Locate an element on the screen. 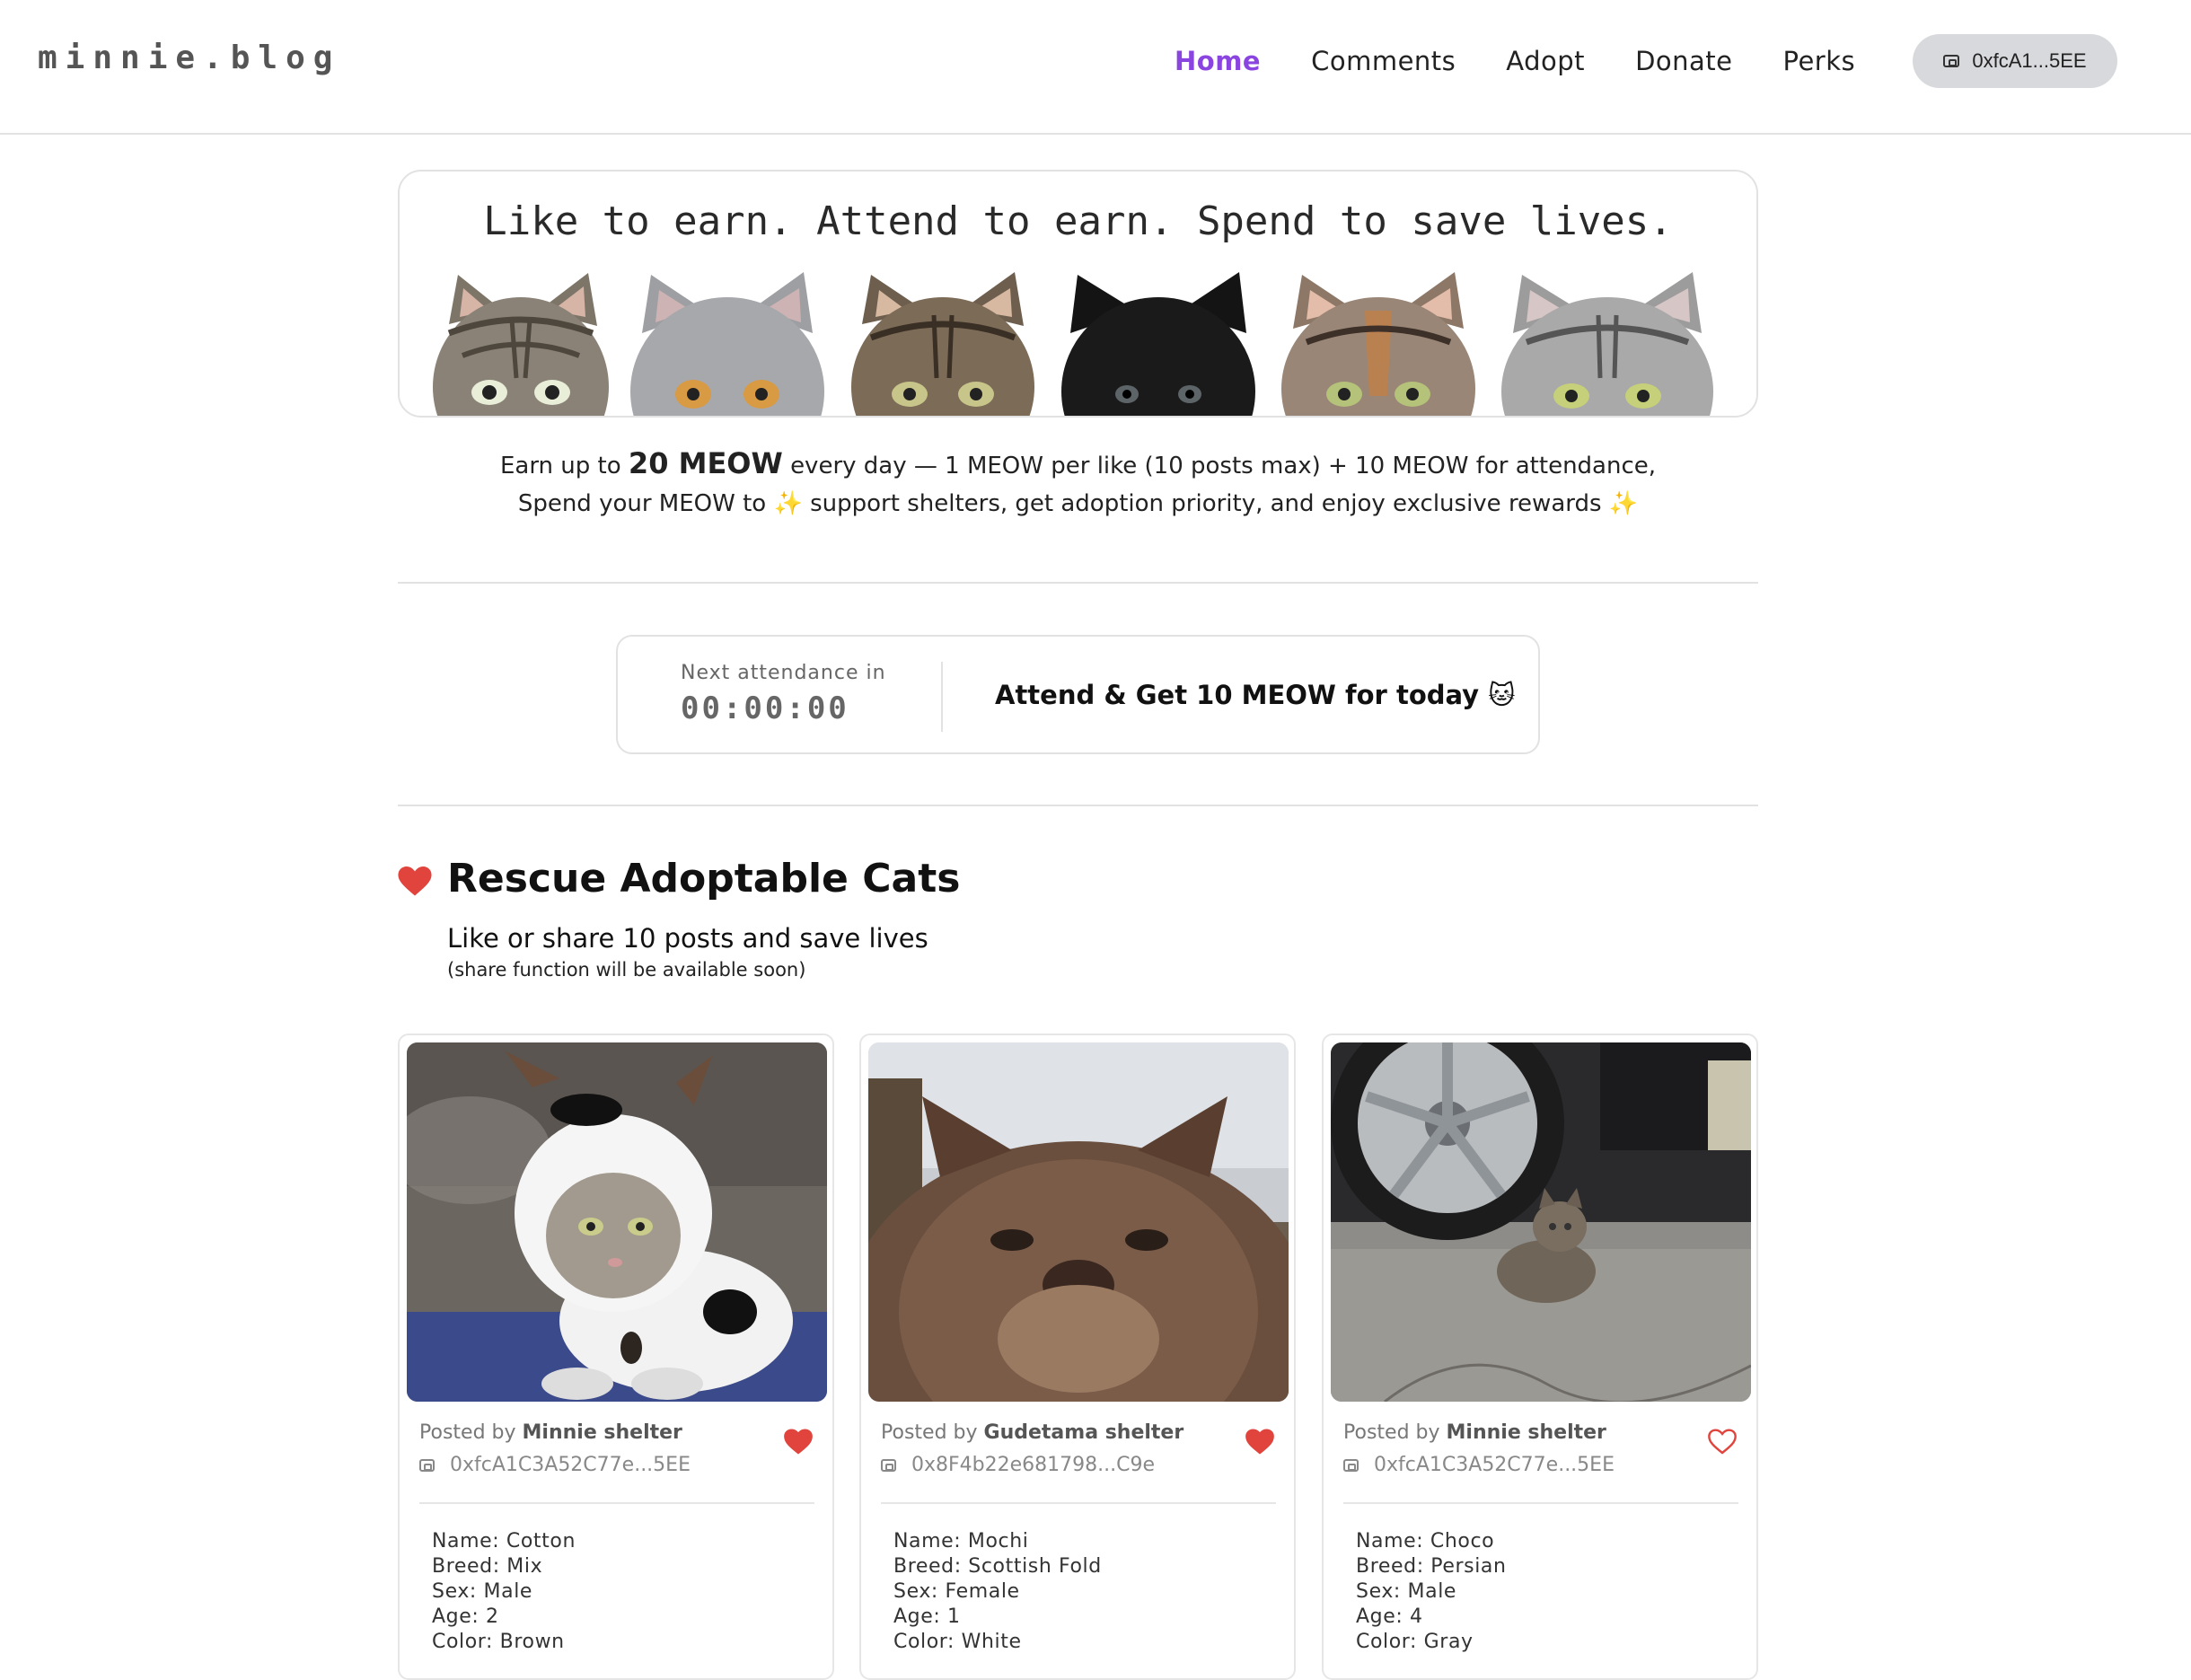 This screenshot has height=1680, width=2191. cat-color: Color: Brown is located at coordinates (499, 1642).